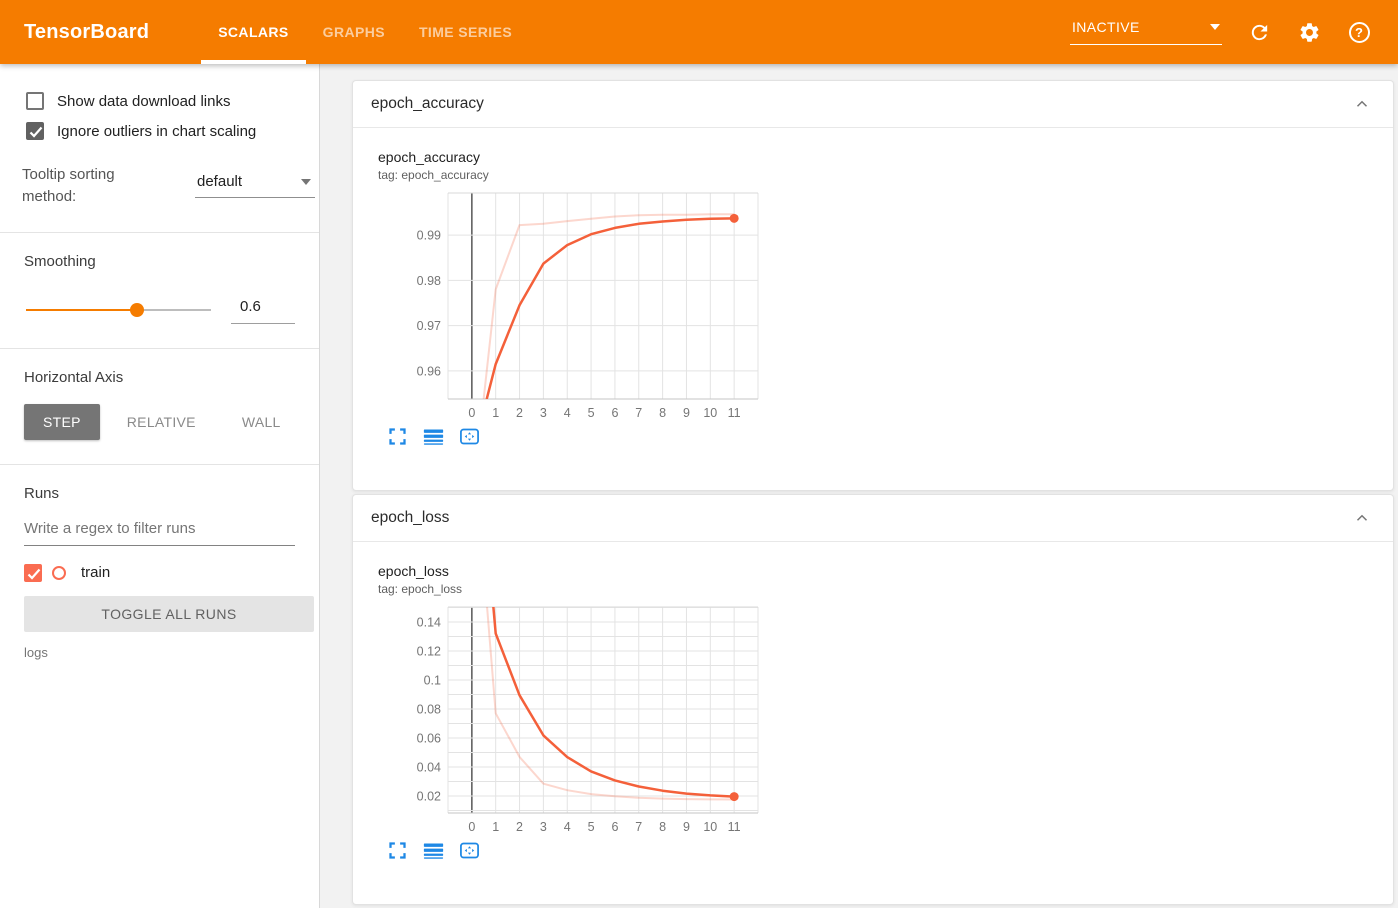  Describe the element at coordinates (734, 827) in the screenshot. I see `svg-text: 11` at that location.